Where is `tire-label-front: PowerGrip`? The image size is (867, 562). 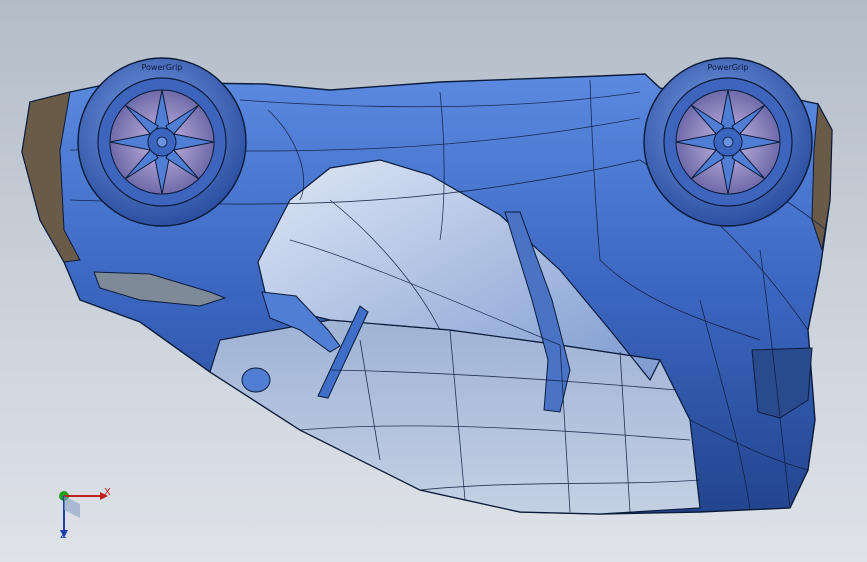
tire-label-front: PowerGrip is located at coordinates (162, 67).